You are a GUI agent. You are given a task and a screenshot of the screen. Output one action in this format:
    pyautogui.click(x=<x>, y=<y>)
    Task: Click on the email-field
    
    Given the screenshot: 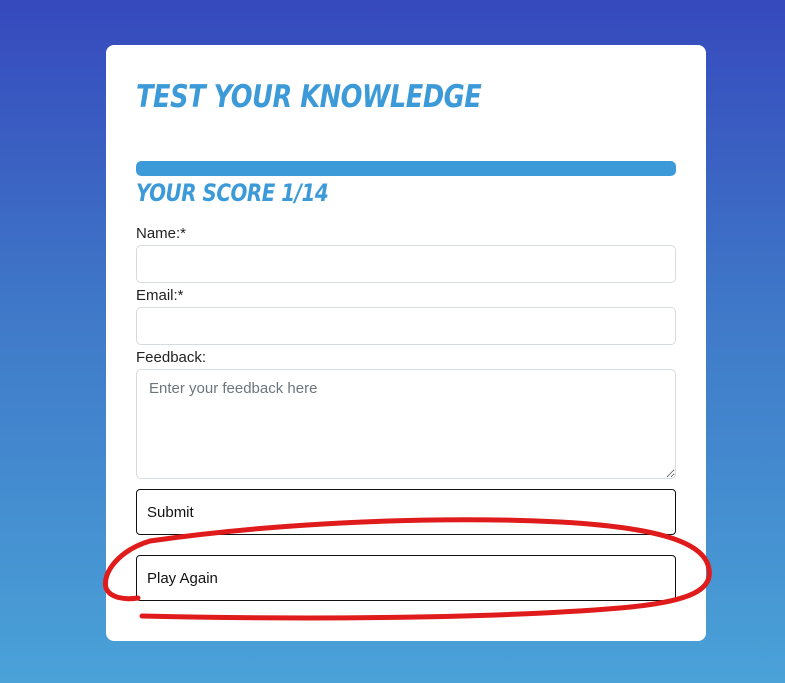 What is the action you would take?
    pyautogui.click(x=406, y=326)
    